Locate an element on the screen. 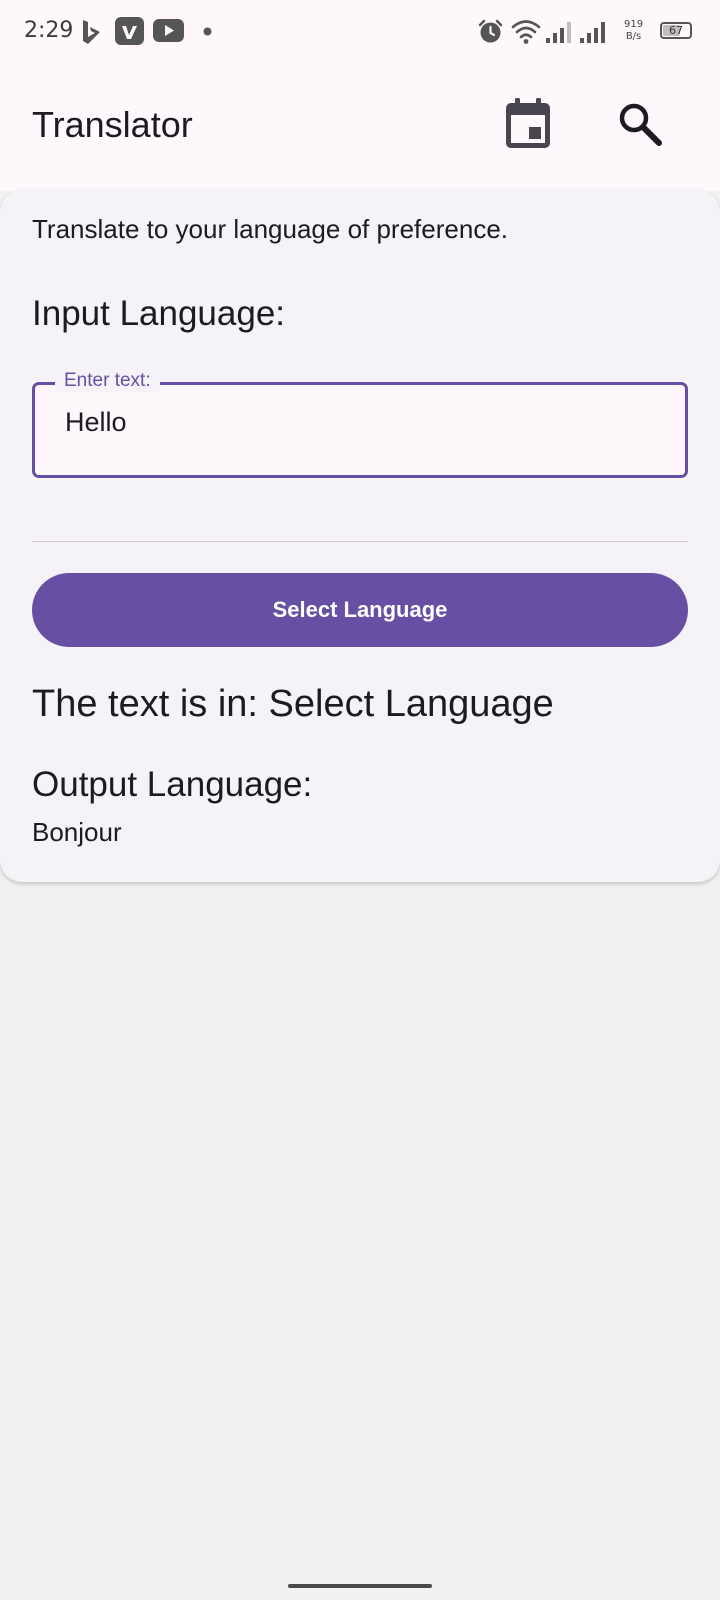 Image resolution: width=720 pixels, height=1600 pixels. battery-icon: 67 is located at coordinates (676, 30).